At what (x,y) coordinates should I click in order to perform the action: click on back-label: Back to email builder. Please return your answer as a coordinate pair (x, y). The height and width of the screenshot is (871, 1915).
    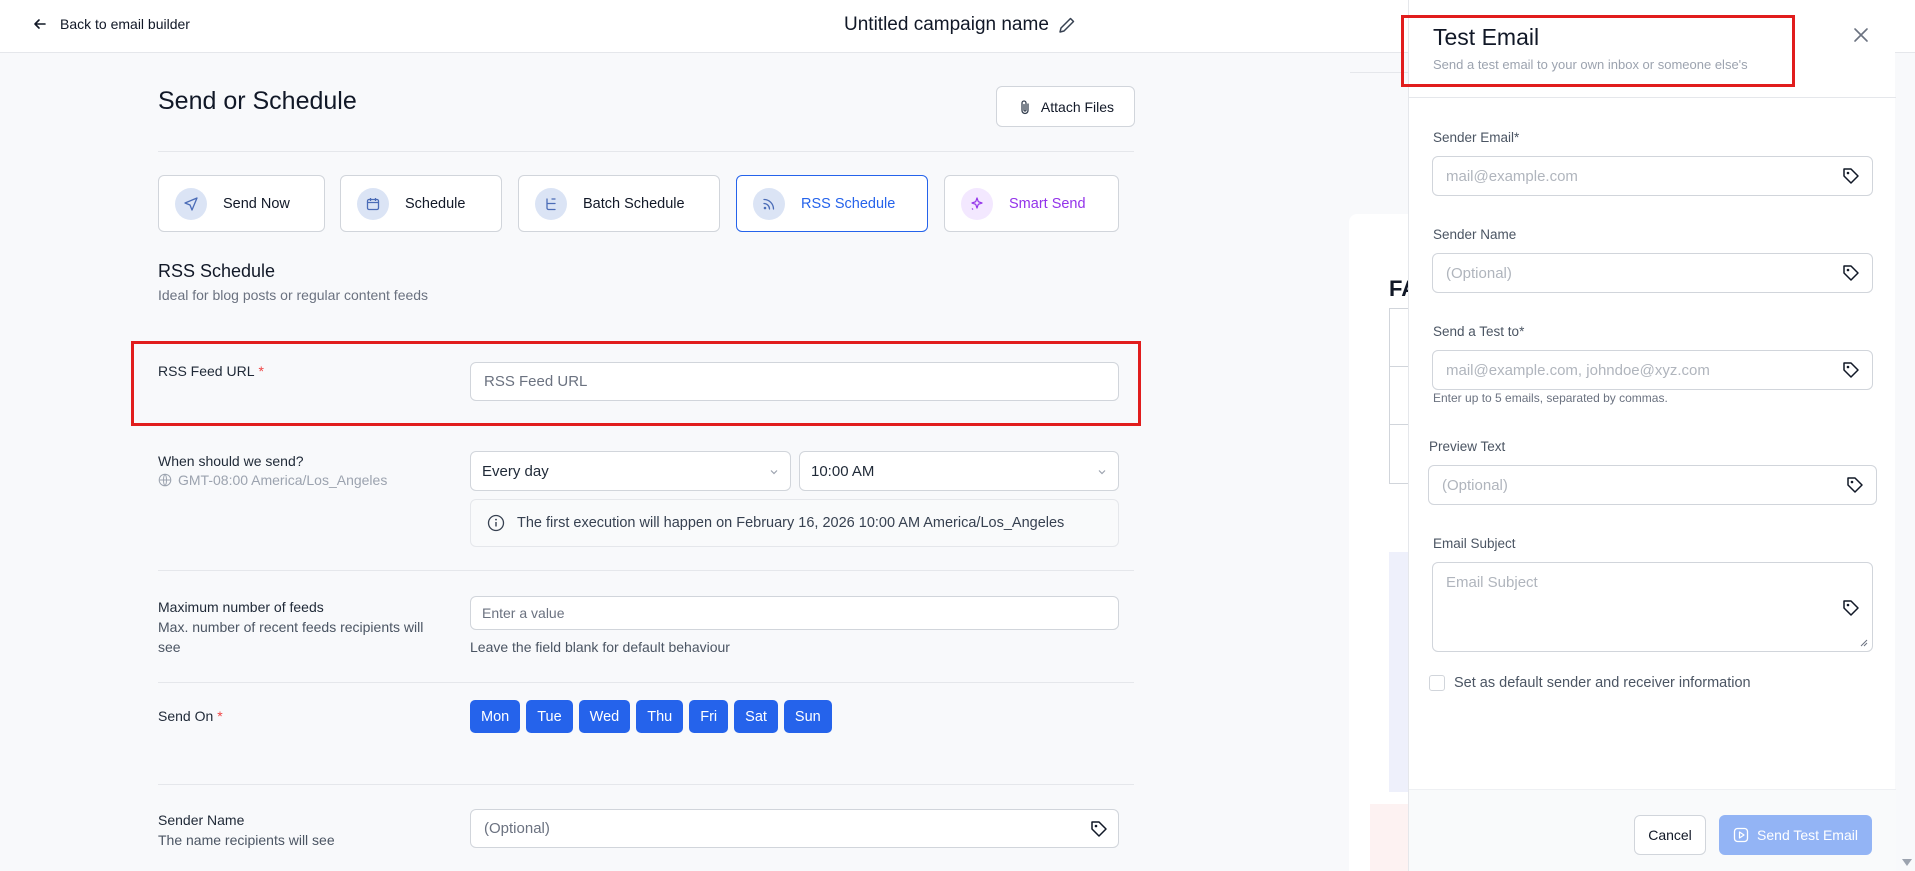
    Looking at the image, I should click on (125, 24).